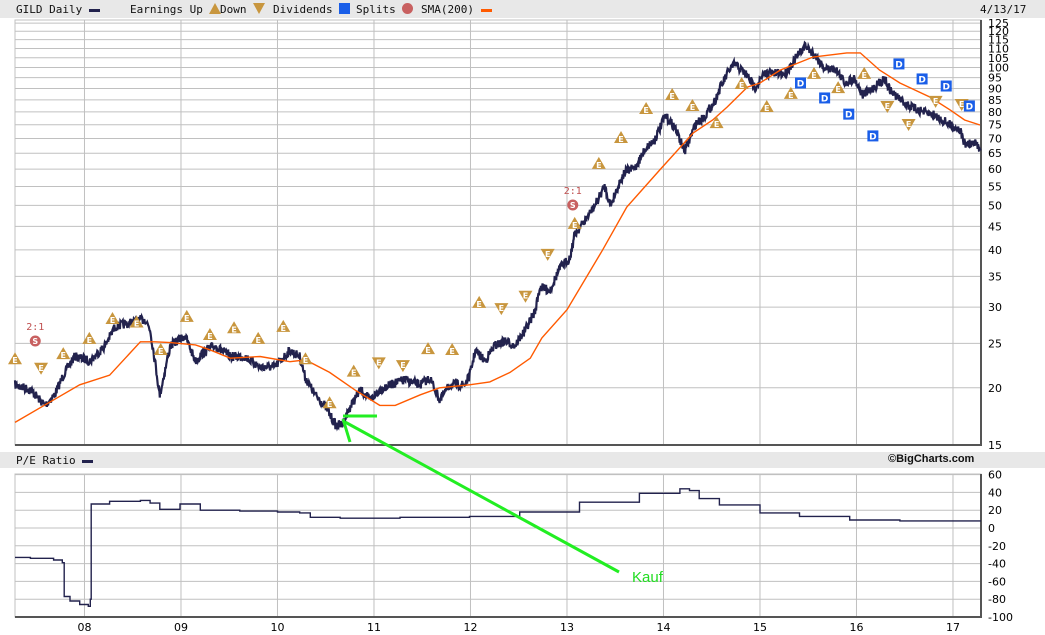  What do you see at coordinates (995, 276) in the screenshot?
I see `y-tick-label: 35` at bounding box center [995, 276].